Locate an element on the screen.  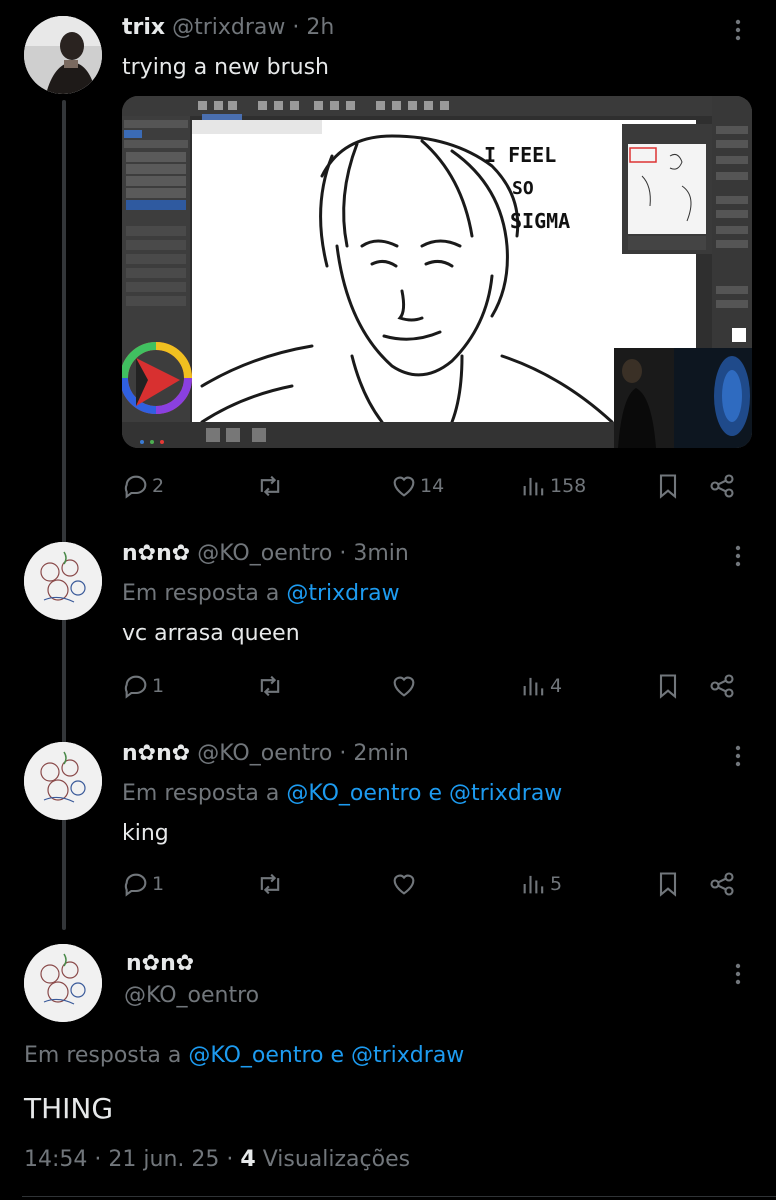
tweet-text: trying a new brush is located at coordinates (226, 67).